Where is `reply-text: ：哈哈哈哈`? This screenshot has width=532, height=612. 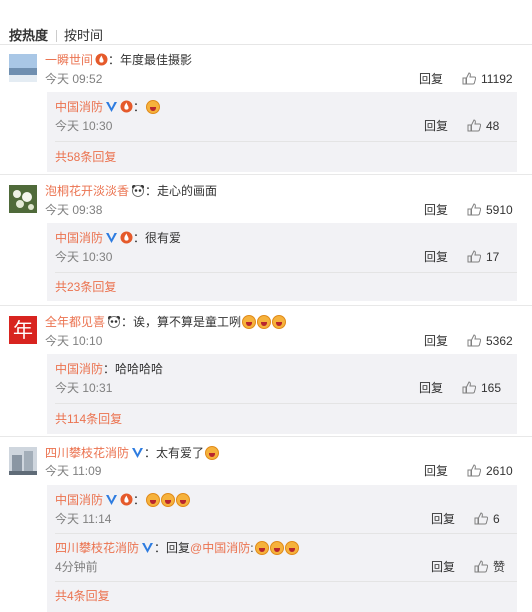 reply-text: ：哈哈哈哈 is located at coordinates (133, 369).